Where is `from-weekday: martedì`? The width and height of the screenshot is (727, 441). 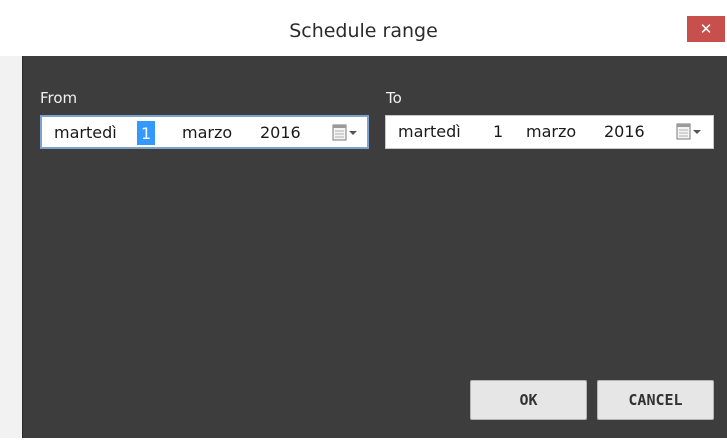
from-weekday: martedì is located at coordinates (85, 132).